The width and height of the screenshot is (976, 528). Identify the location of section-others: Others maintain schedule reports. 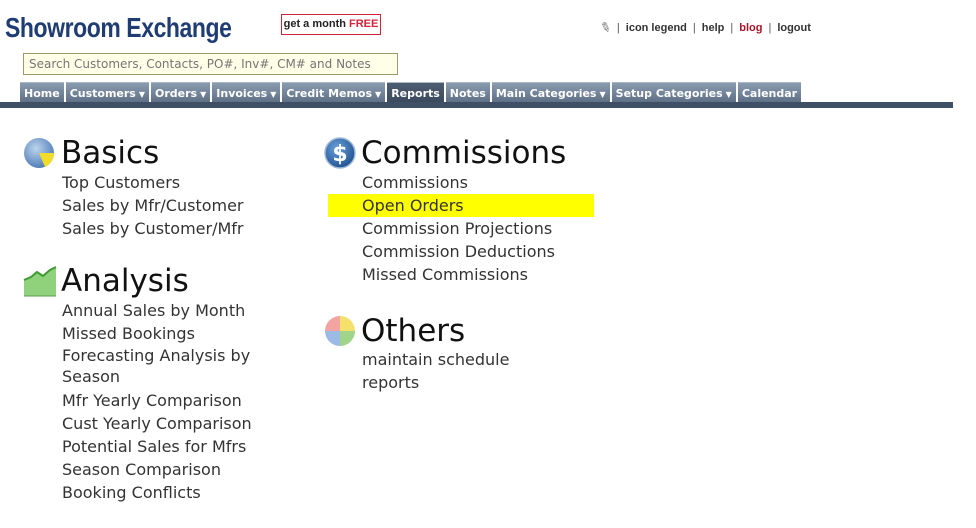
(452, 354).